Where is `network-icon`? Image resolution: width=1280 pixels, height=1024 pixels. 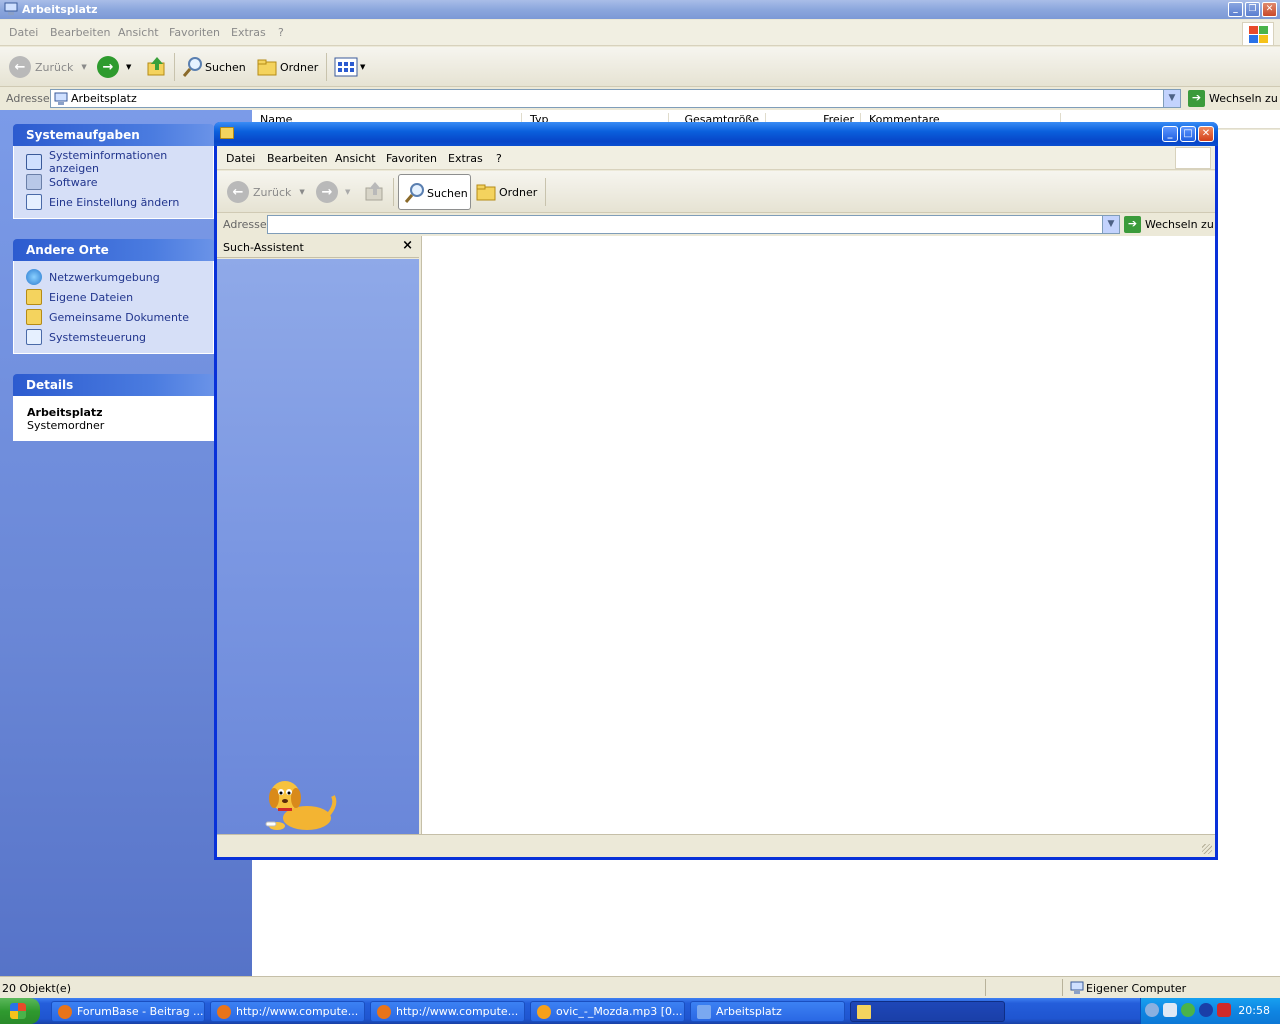 network-icon is located at coordinates (1170, 1010).